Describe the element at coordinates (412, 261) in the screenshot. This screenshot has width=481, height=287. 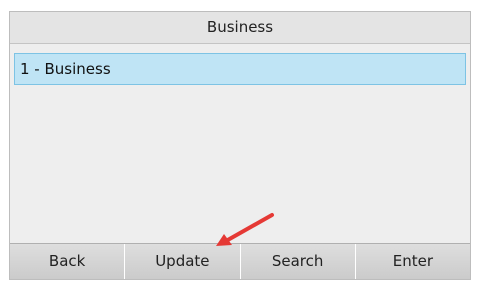
I see `enter-softkey: Enter` at that location.